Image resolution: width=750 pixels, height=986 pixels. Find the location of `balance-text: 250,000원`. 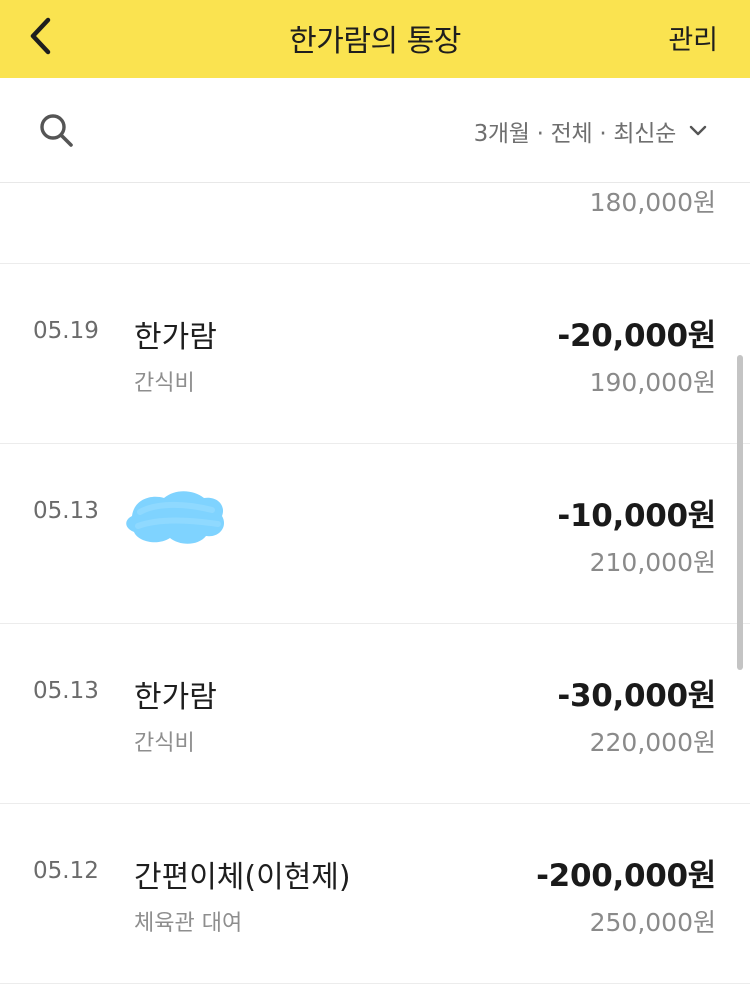

balance-text: 250,000원 is located at coordinates (652, 922).